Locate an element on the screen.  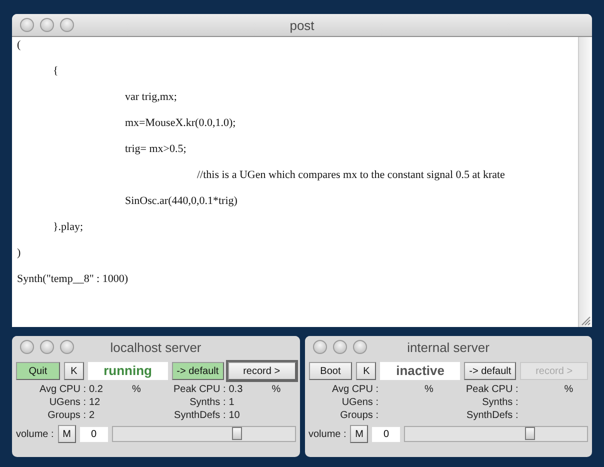
code-line: { is located at coordinates (55, 71).